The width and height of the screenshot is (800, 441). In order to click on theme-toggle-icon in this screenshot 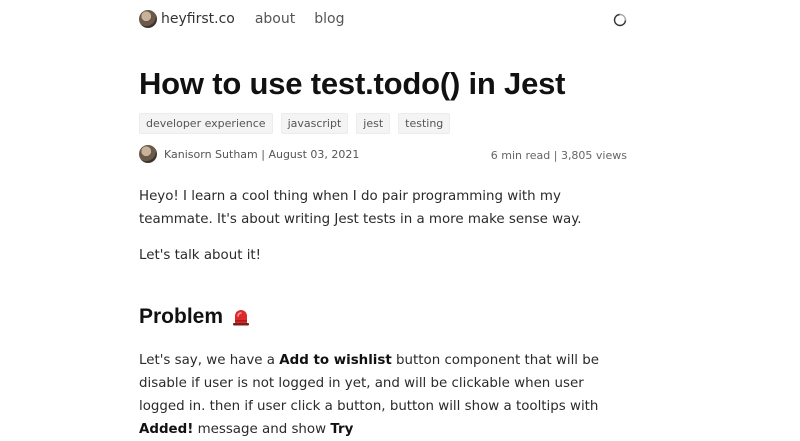, I will do `click(620, 19)`.